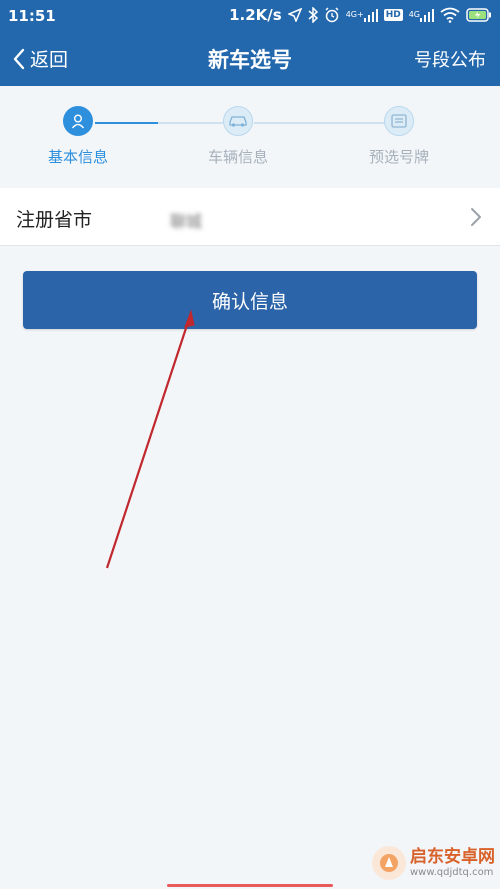 The image size is (500, 889). I want to click on province-city-label: 注册省市, so click(54, 220).